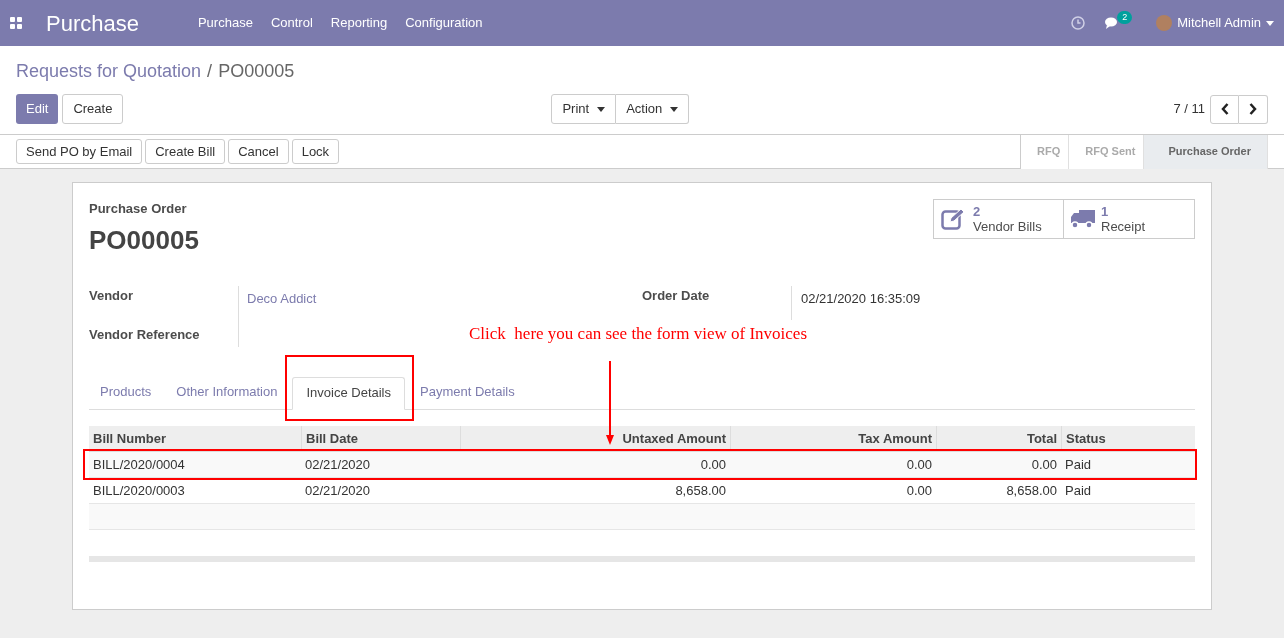  I want to click on document-type-label: Purchase Order, so click(138, 209).